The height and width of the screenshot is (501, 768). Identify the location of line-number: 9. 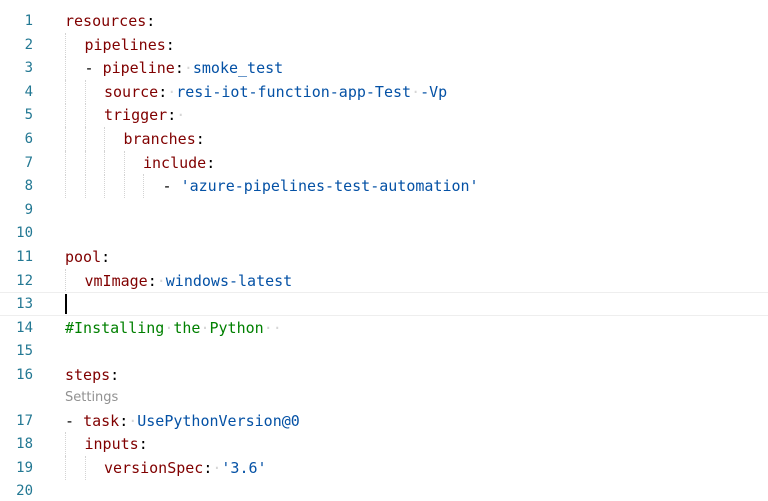
(28, 209).